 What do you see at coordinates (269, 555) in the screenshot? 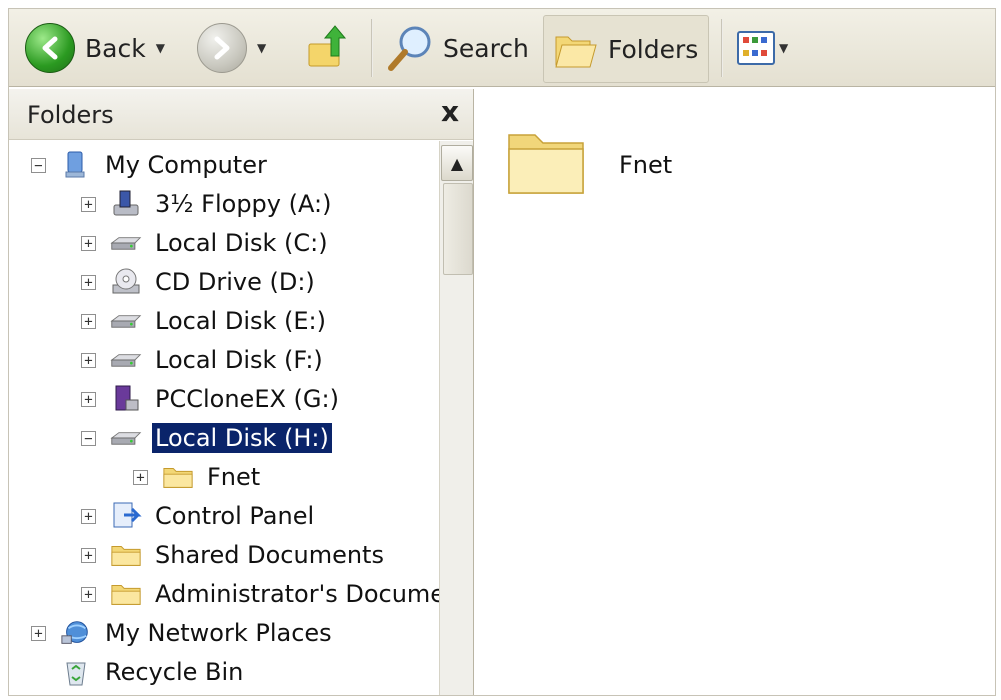
I see `tree-item-label: Shared Documents` at bounding box center [269, 555].